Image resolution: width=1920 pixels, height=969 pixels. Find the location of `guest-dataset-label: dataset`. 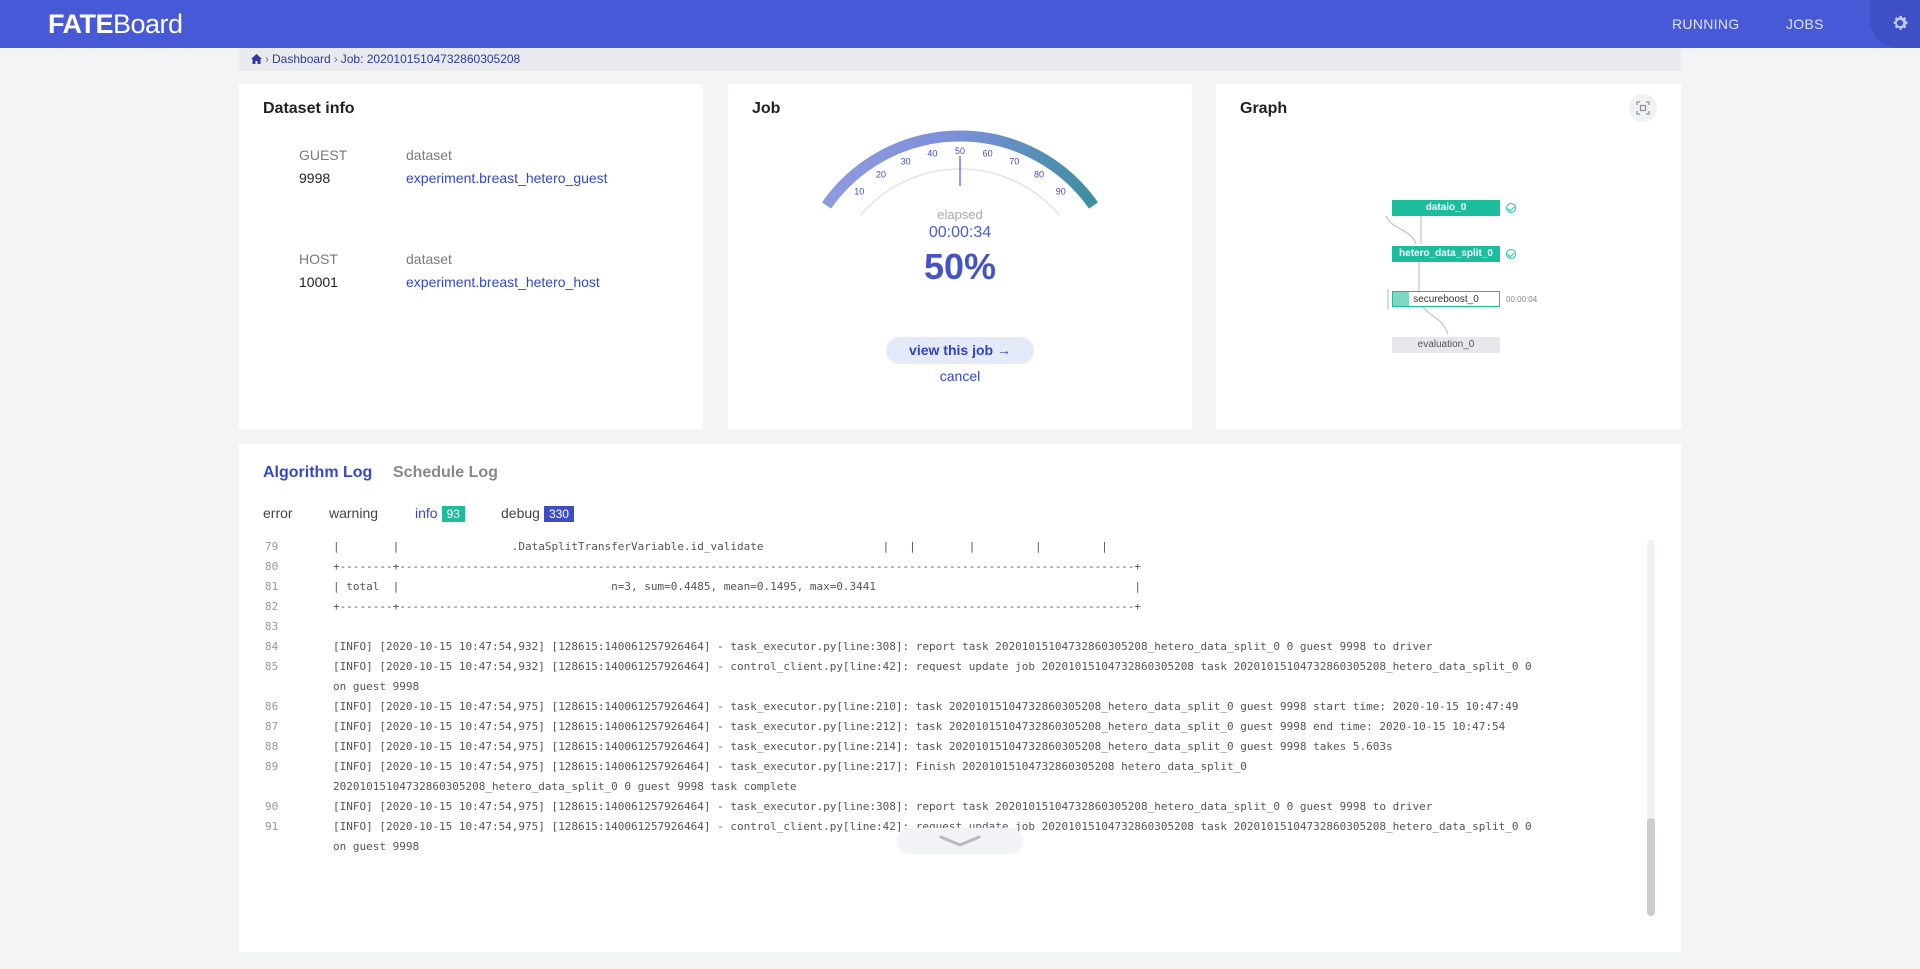

guest-dataset-label: dataset is located at coordinates (429, 155).